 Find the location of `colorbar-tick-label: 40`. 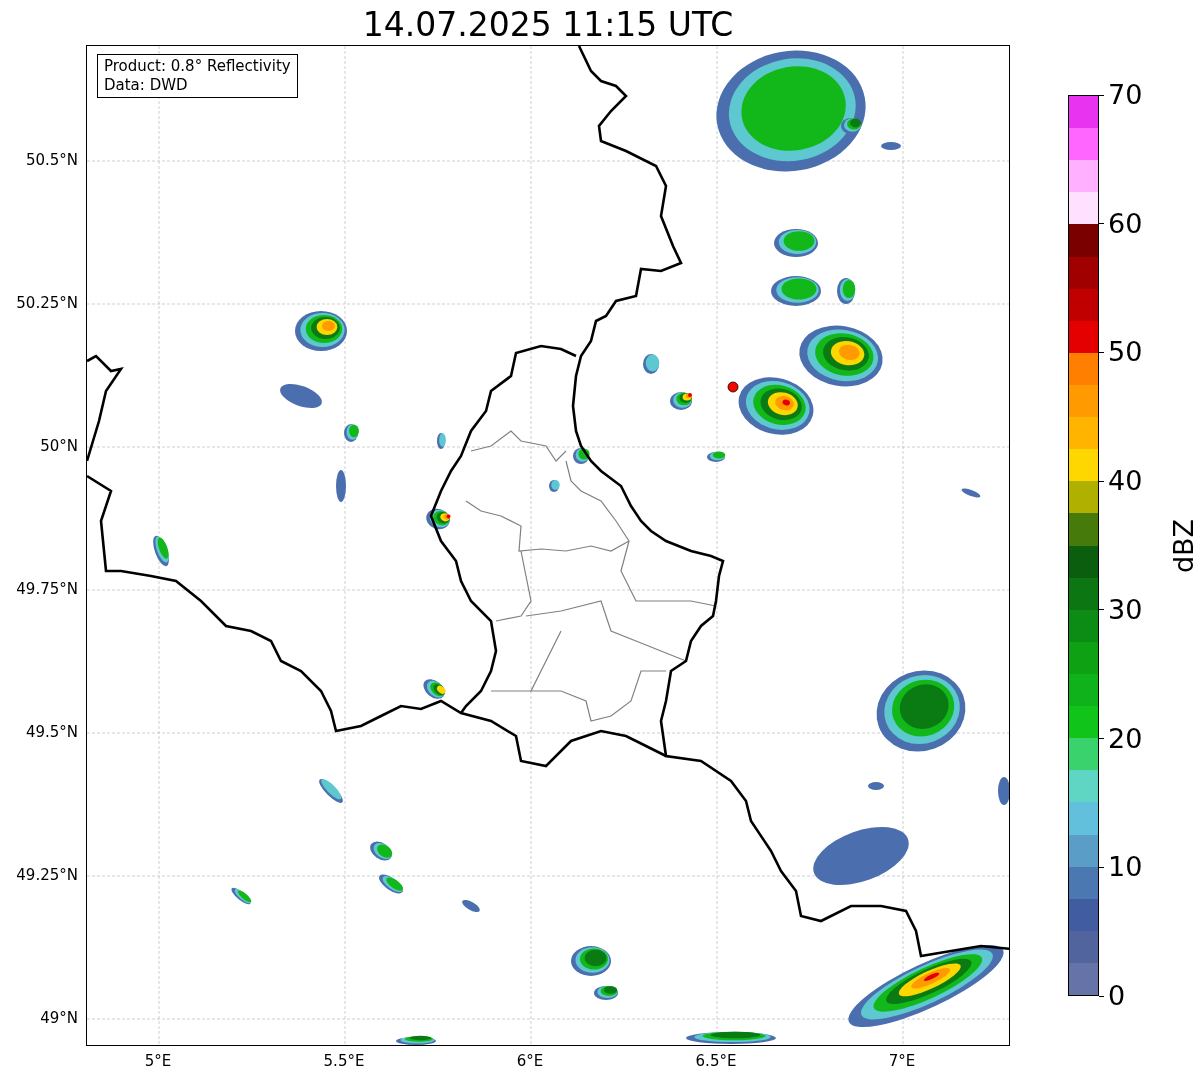

colorbar-tick-label: 40 is located at coordinates (1125, 481).